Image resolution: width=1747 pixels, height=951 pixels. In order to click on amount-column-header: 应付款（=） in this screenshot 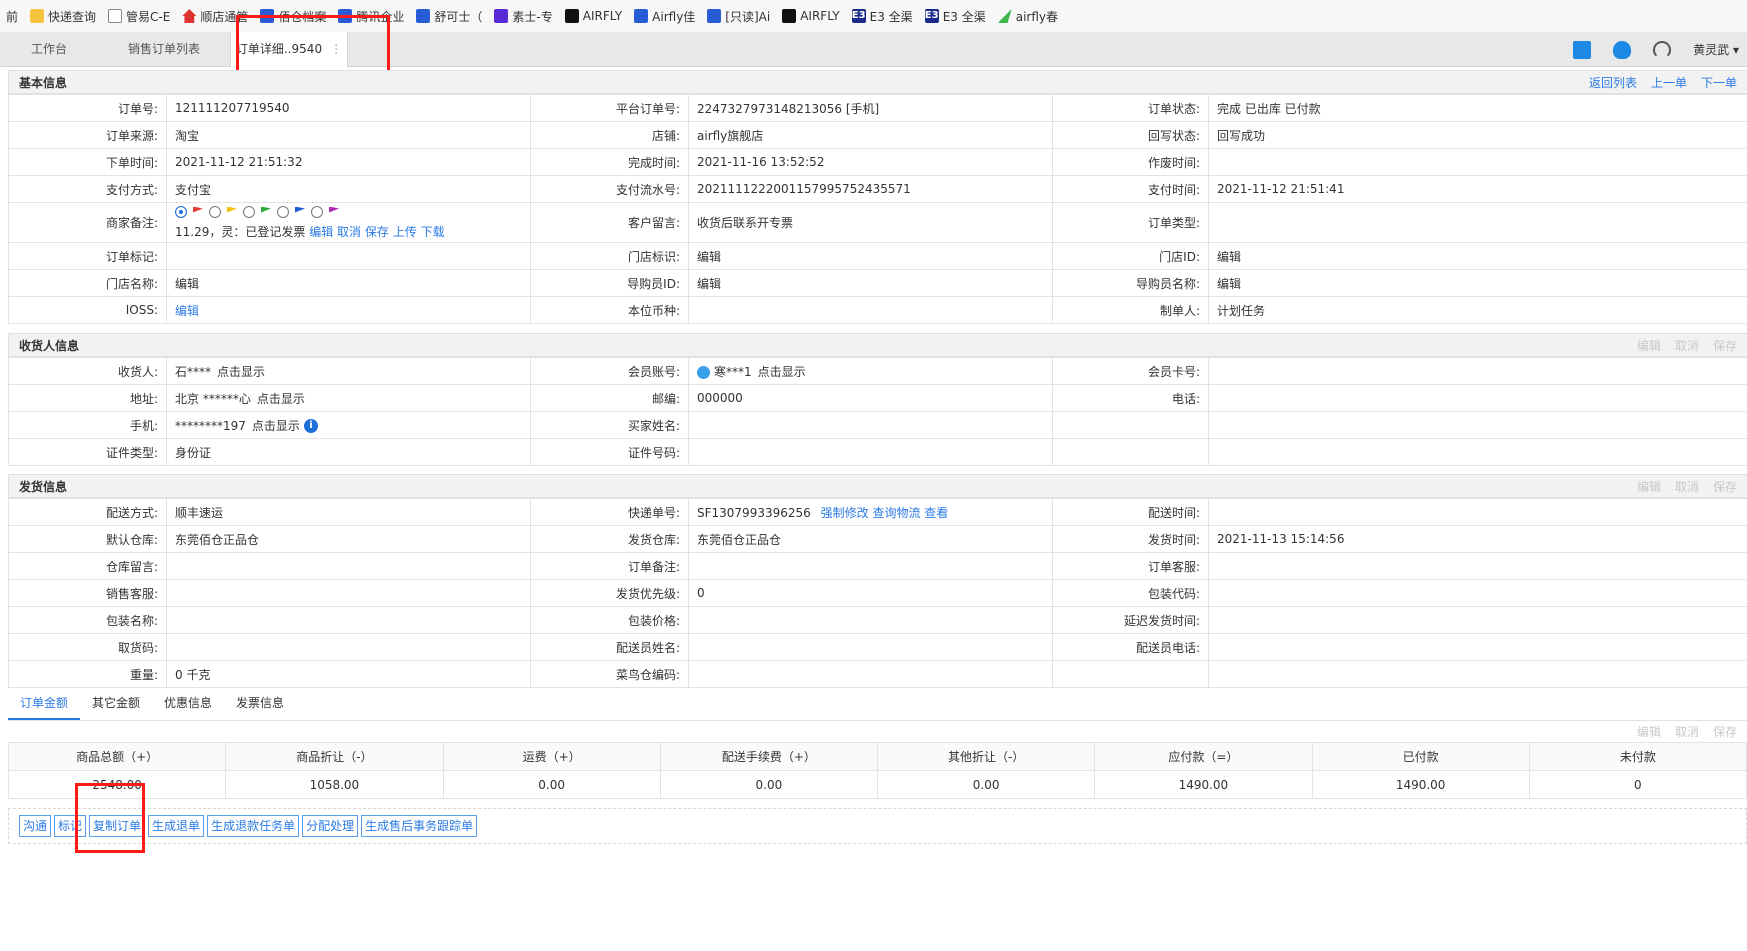, I will do `click(1203, 756)`.